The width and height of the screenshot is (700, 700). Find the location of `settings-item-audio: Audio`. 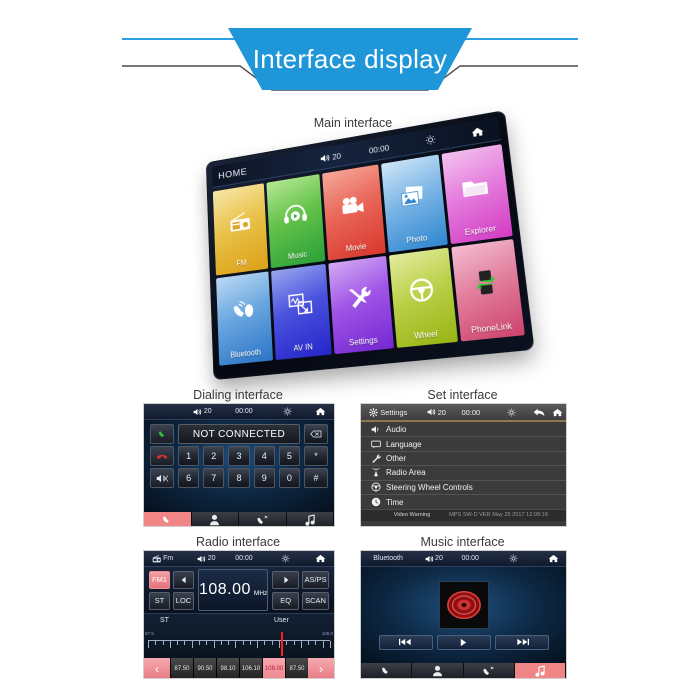

settings-item-audio: Audio is located at coordinates (463, 430).